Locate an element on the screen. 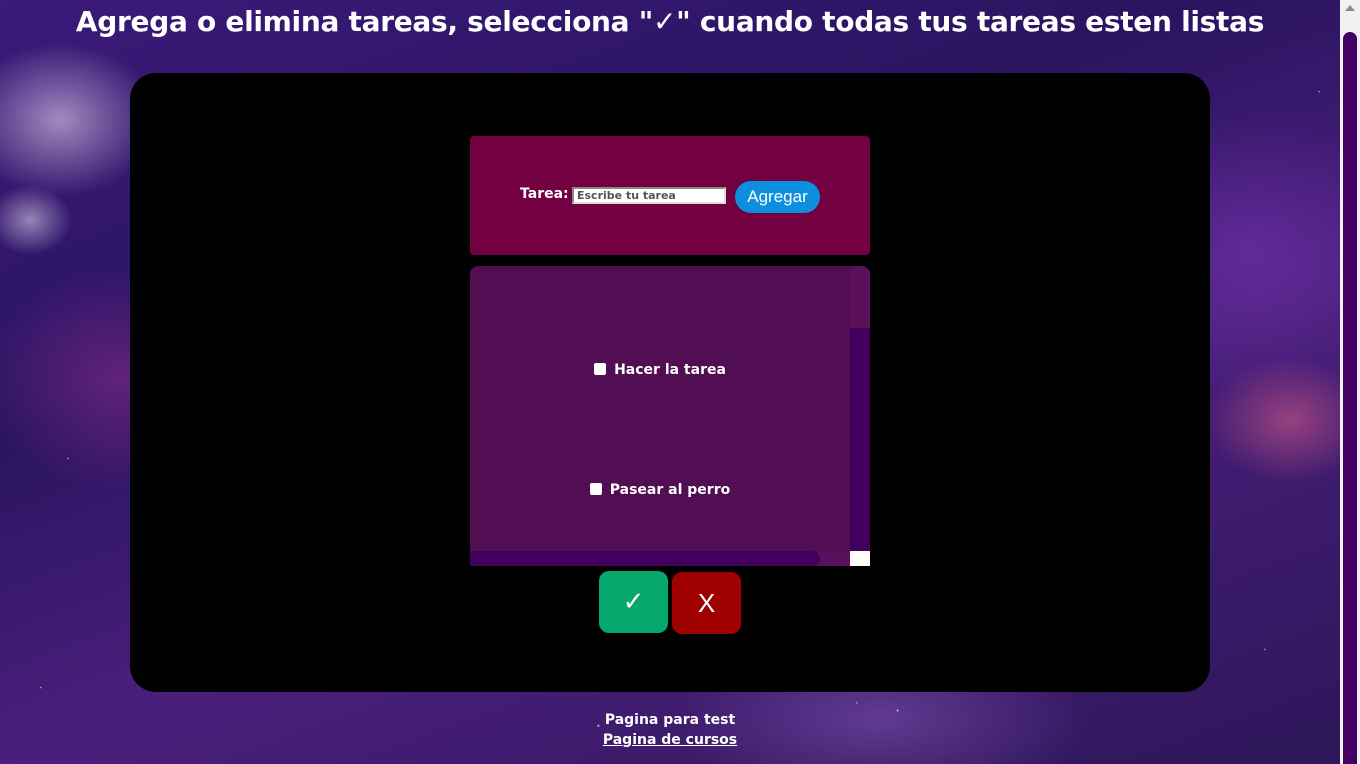  footer-test-text: Pagina para test is located at coordinates (670, 720).